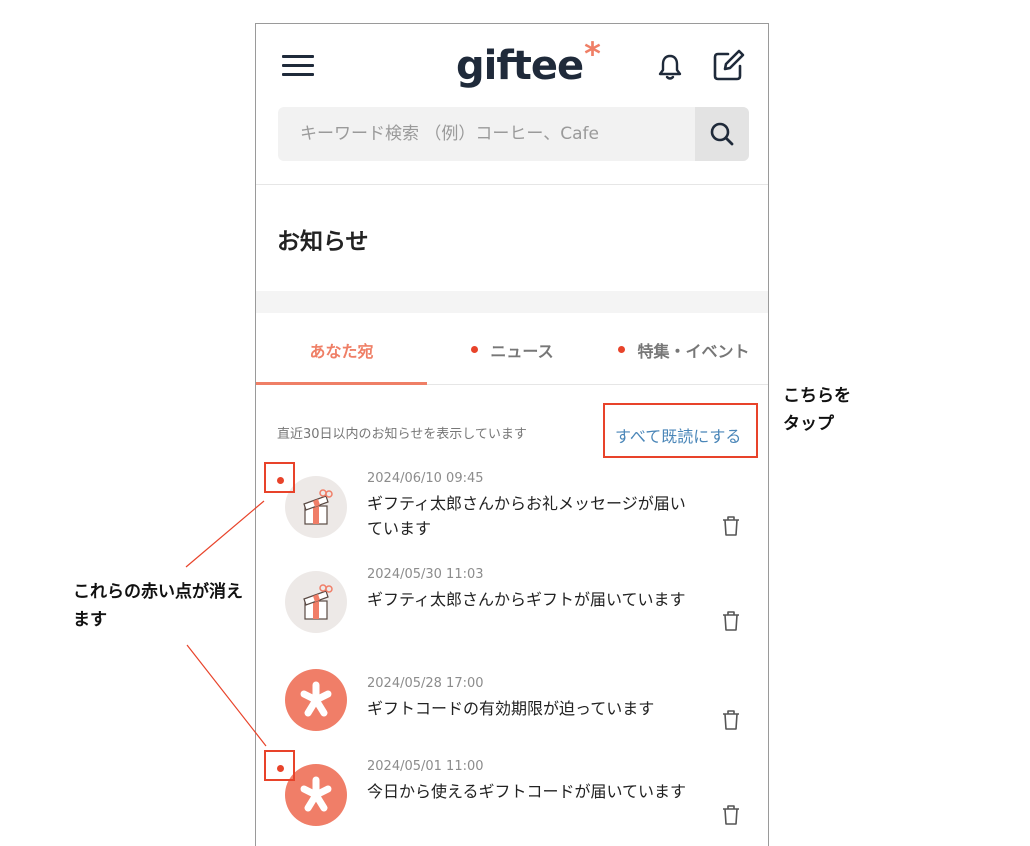 This screenshot has height=846, width=1030. Describe the element at coordinates (425, 574) in the screenshot. I see `notification-date: 2024/05/30 11:03` at that location.